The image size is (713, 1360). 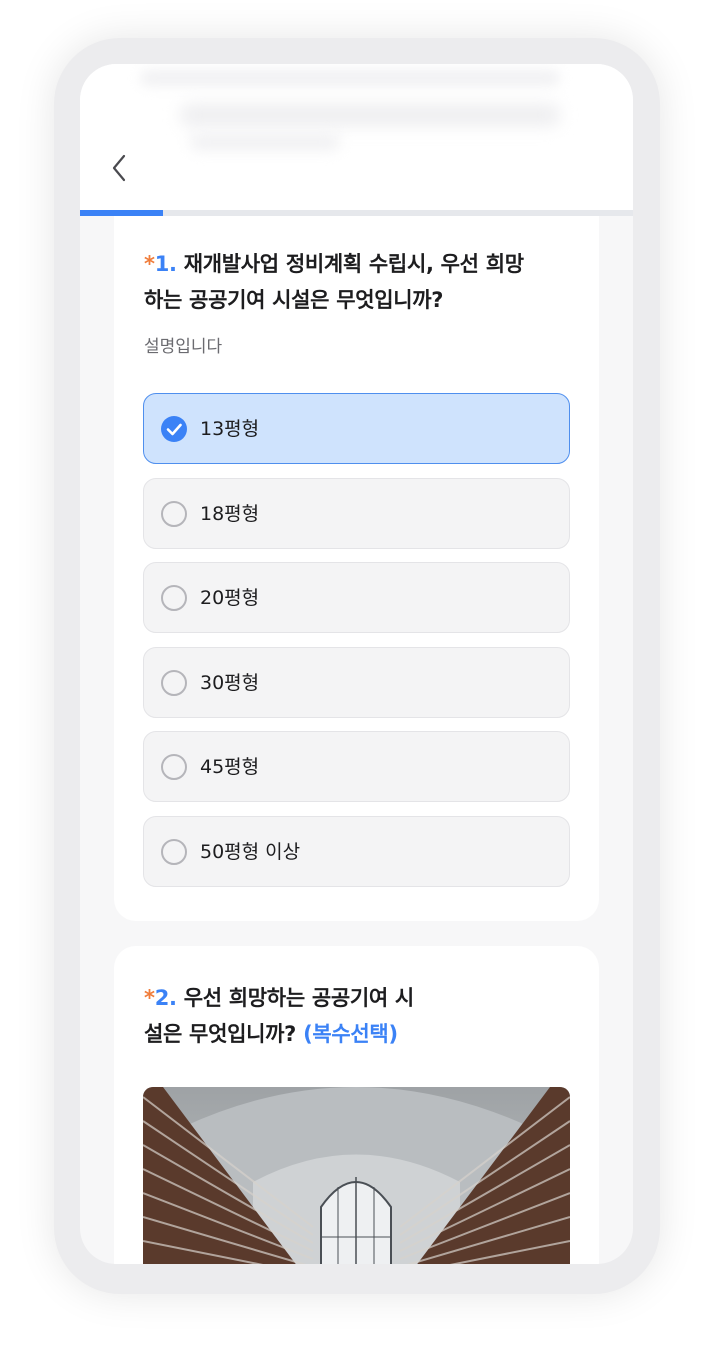 I want to click on chevron-left-icon, so click(x=119, y=168).